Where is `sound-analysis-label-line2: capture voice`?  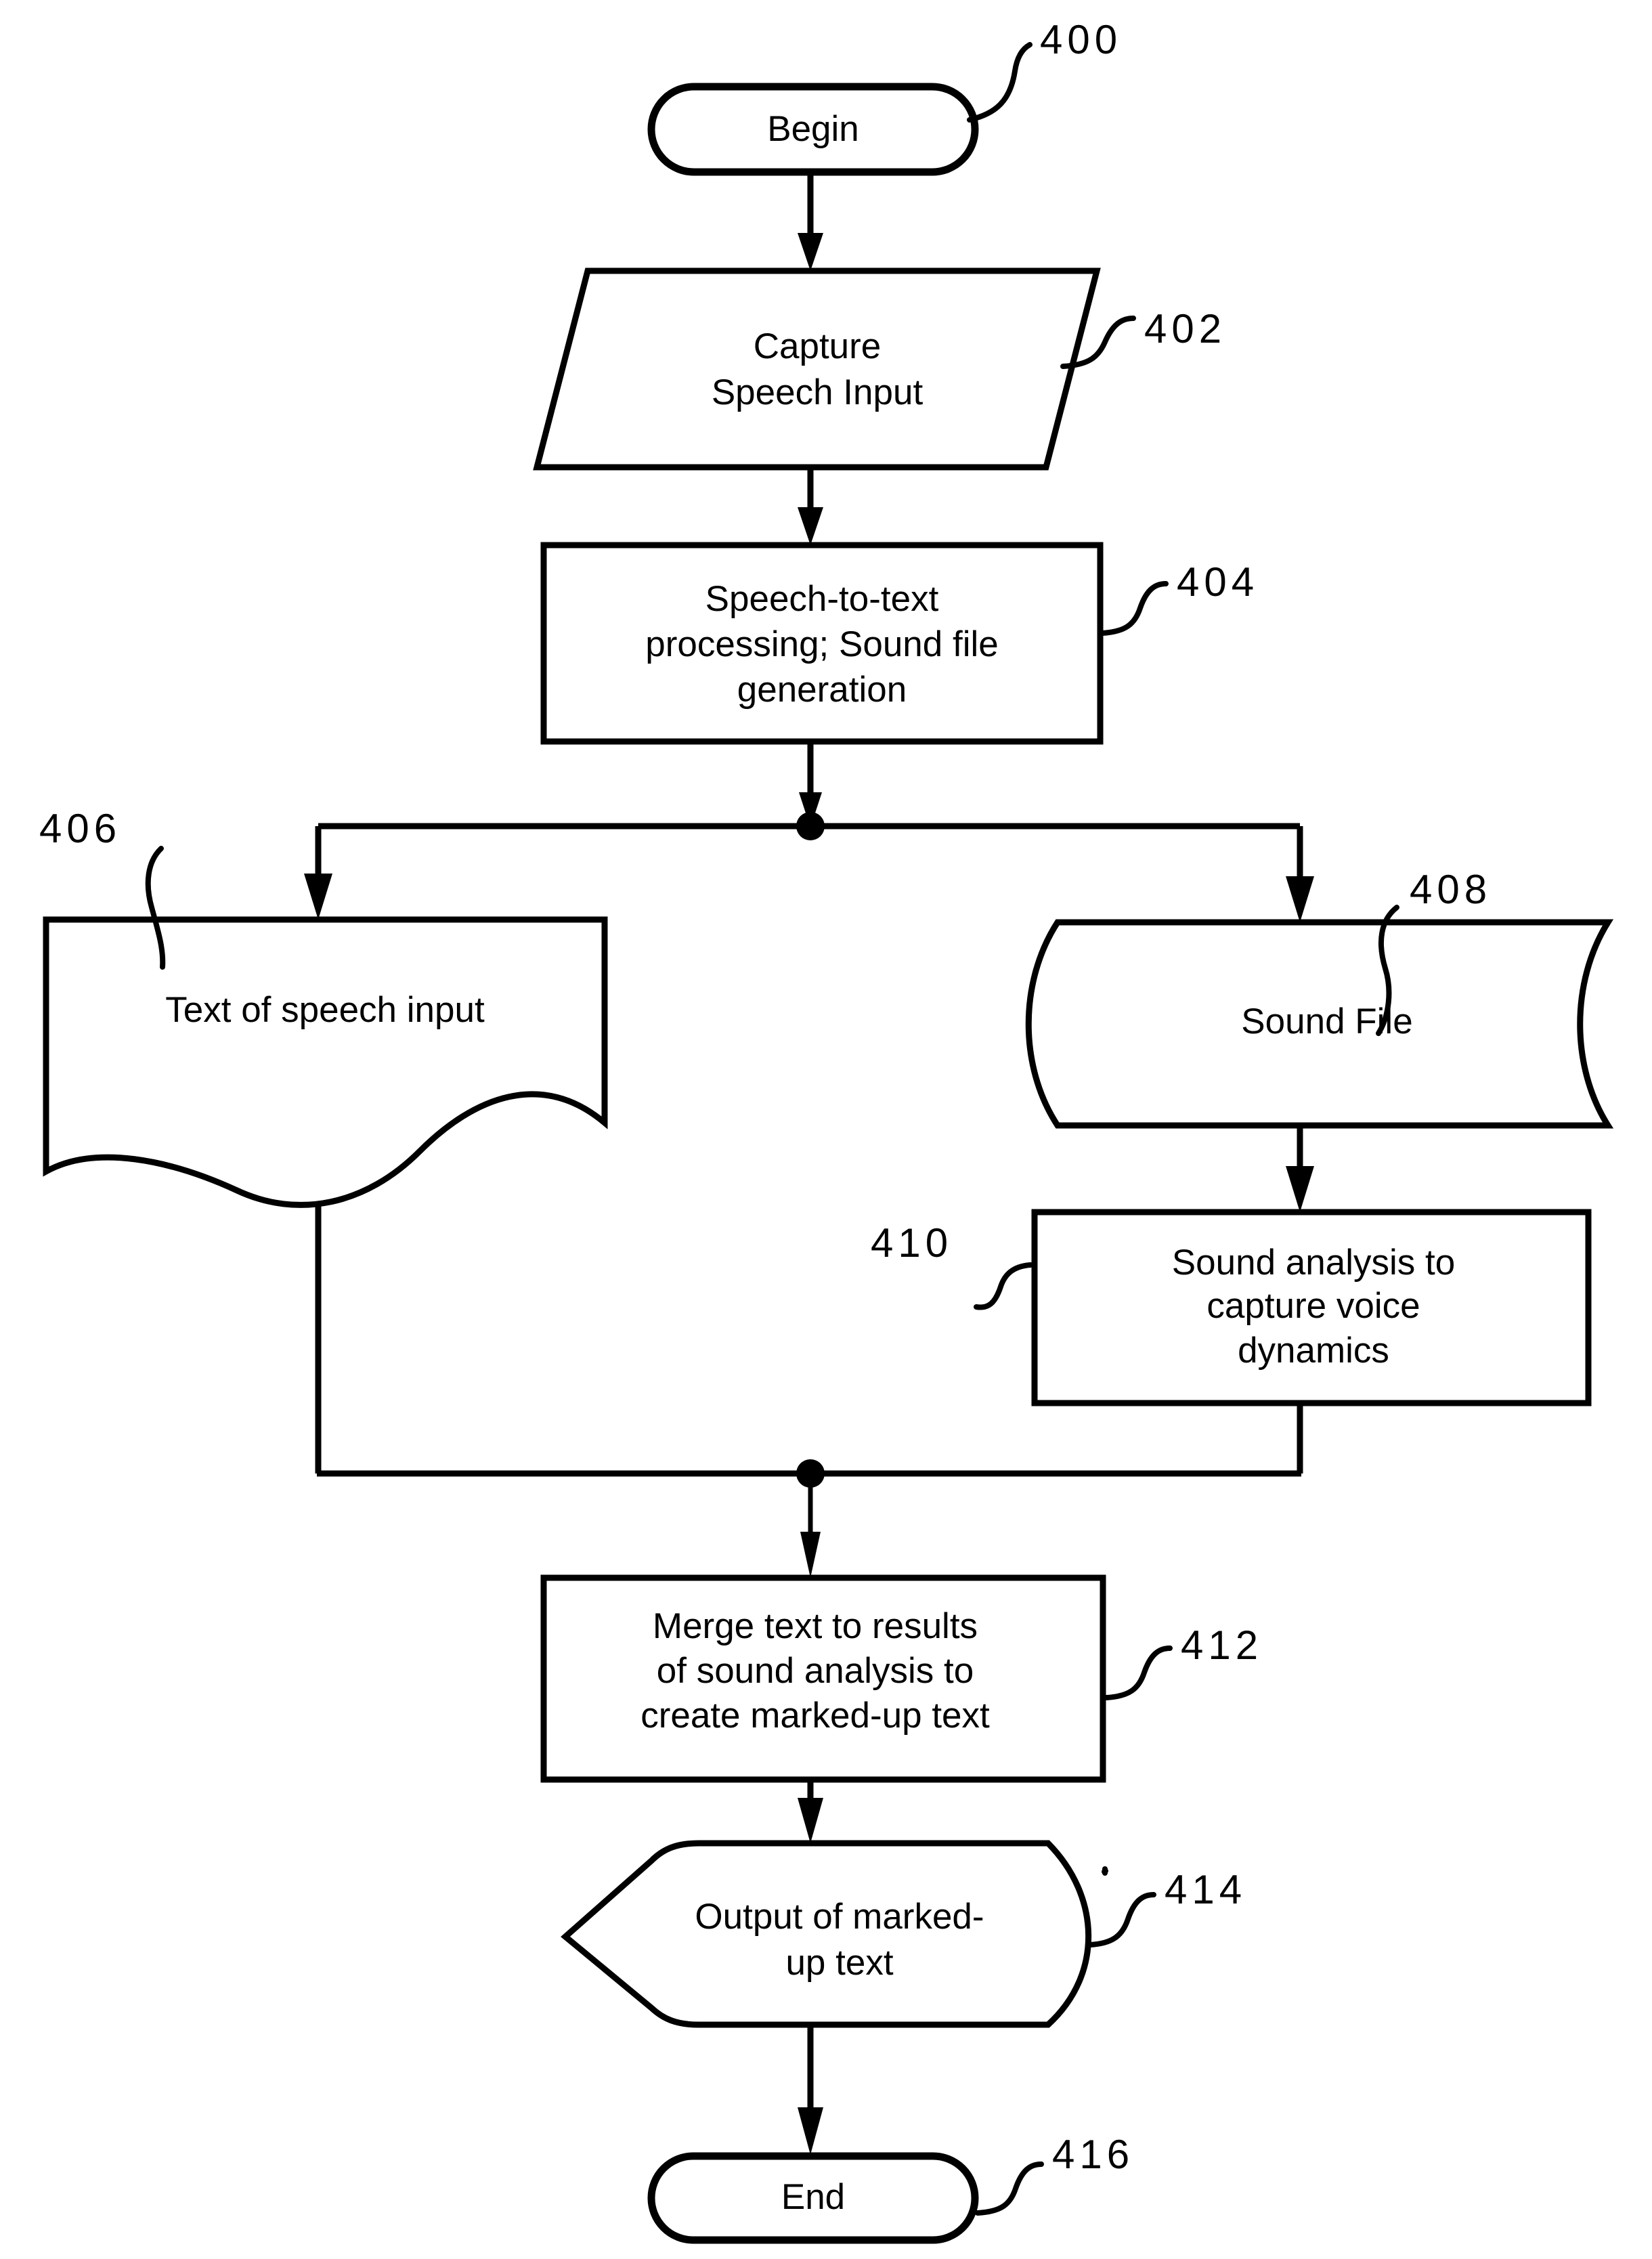 sound-analysis-label-line2: capture voice is located at coordinates (1313, 1306).